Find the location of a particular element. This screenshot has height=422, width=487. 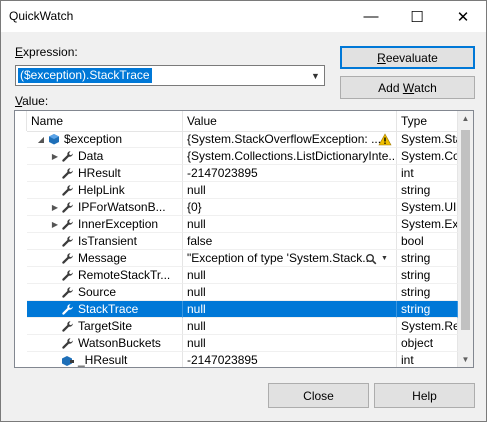

table-row: IsTransient false bool is located at coordinates (236, 241).